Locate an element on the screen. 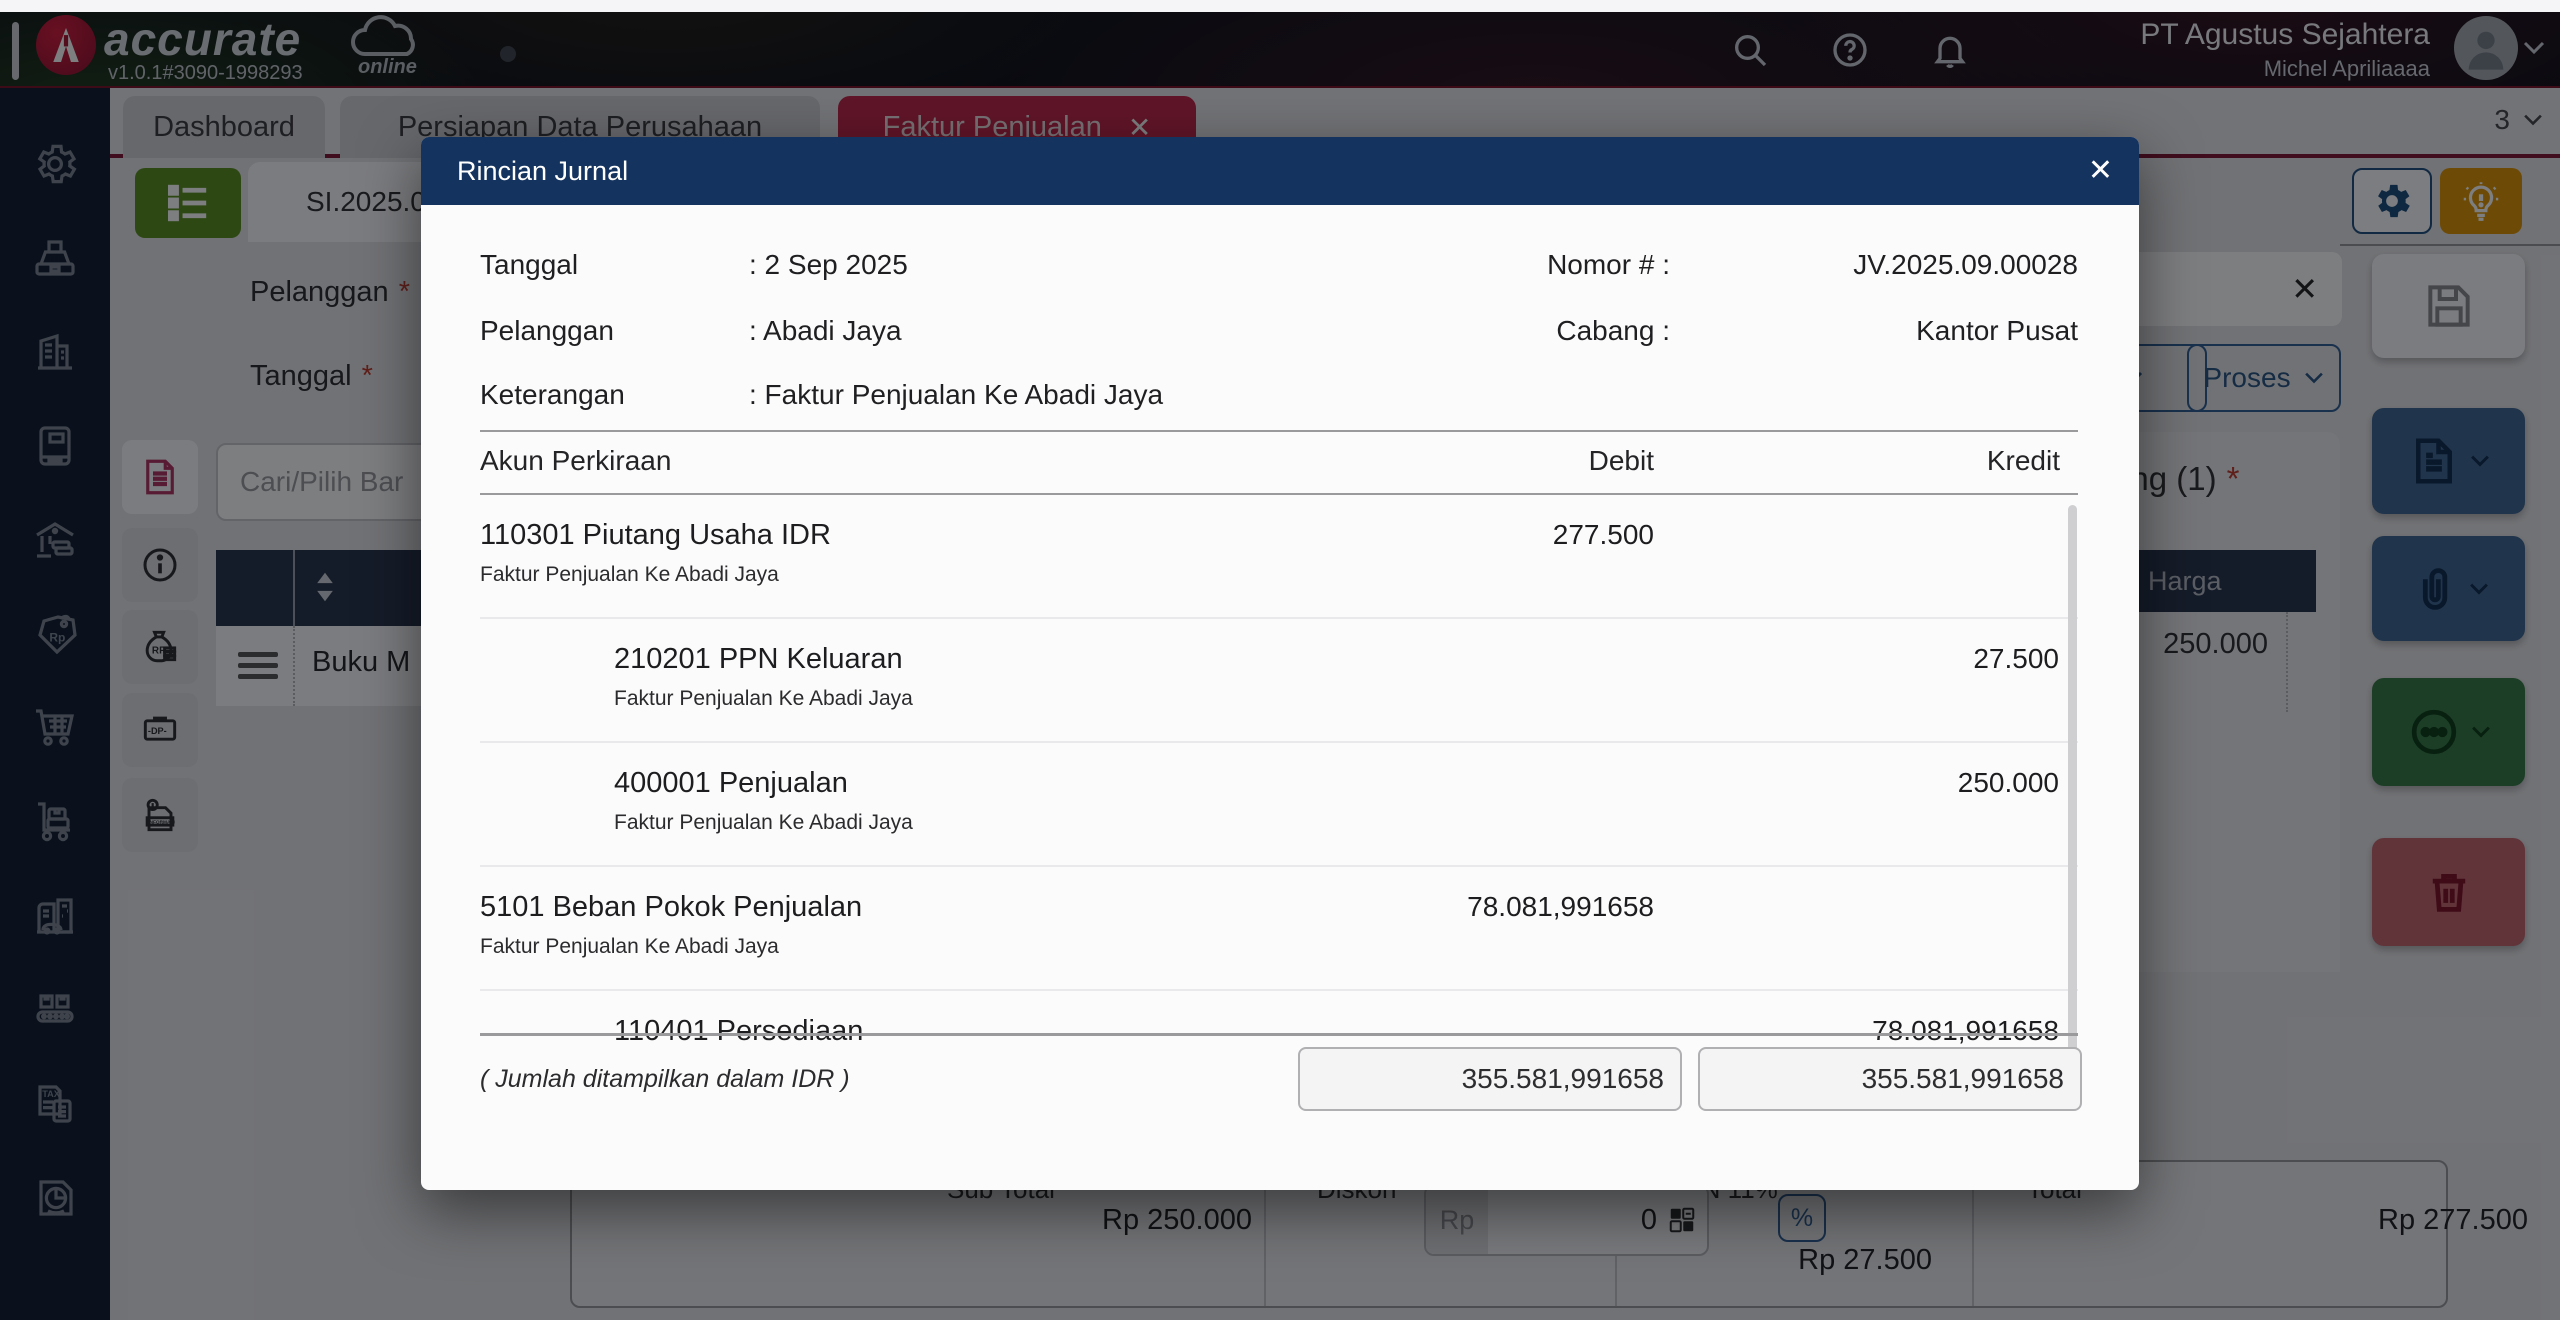 This screenshot has height=1320, width=2560. keterangan-label: Keterangan is located at coordinates (552, 394).